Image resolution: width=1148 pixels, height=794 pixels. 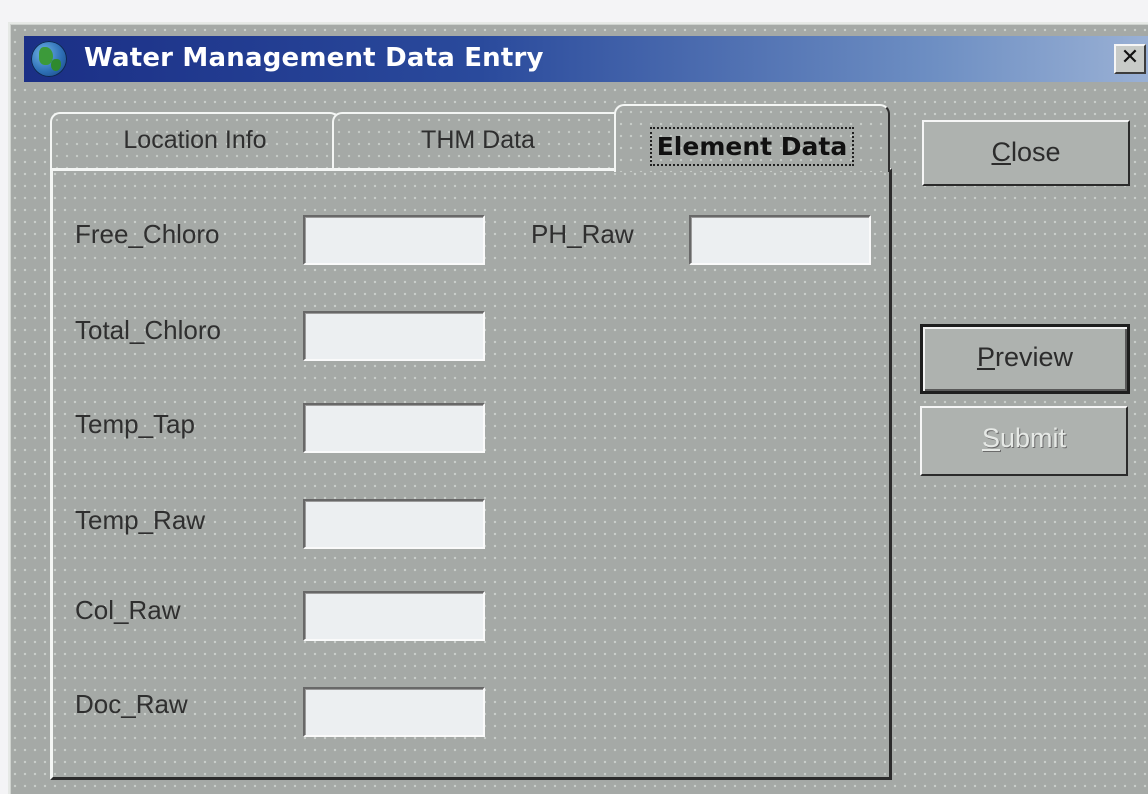 What do you see at coordinates (394, 336) in the screenshot?
I see `total-chloro-input` at bounding box center [394, 336].